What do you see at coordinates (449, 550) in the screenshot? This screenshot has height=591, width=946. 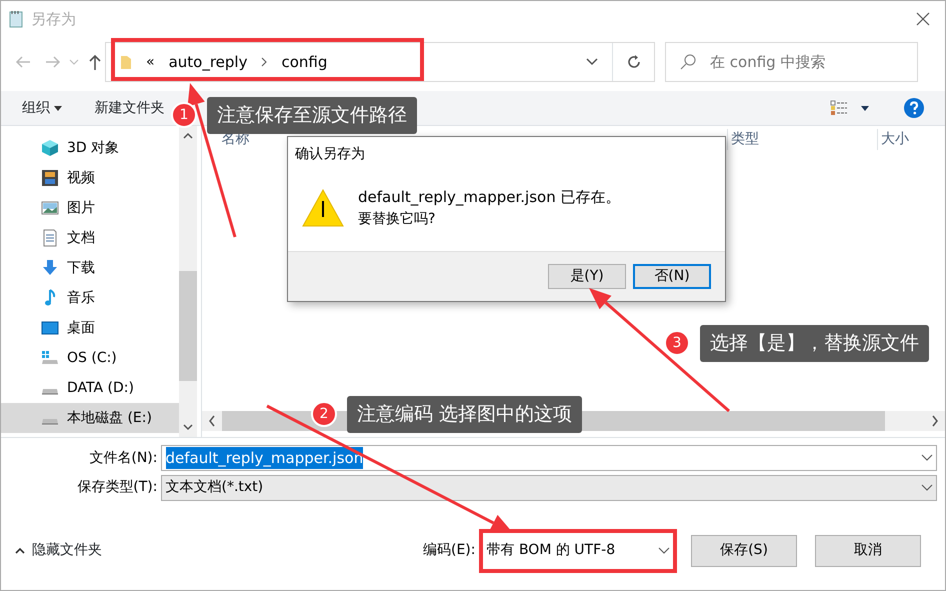 I see `field-label: 编码(E):` at bounding box center [449, 550].